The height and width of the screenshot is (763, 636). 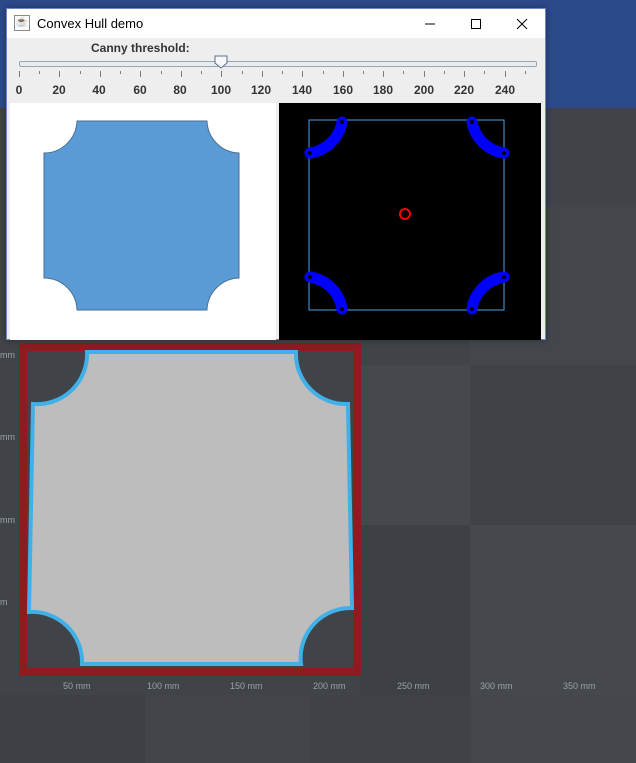 What do you see at coordinates (59, 90) in the screenshot?
I see `tick-label: 20` at bounding box center [59, 90].